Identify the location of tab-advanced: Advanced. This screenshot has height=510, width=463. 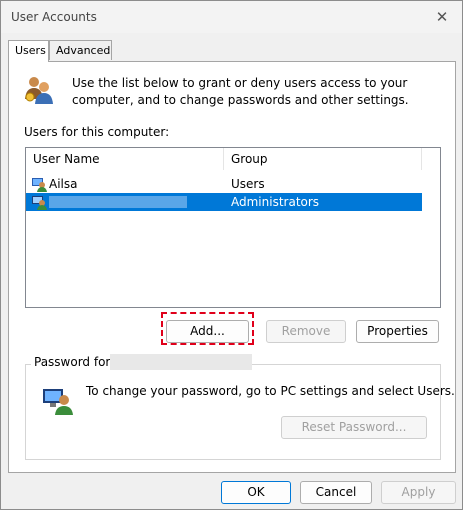
(80, 50).